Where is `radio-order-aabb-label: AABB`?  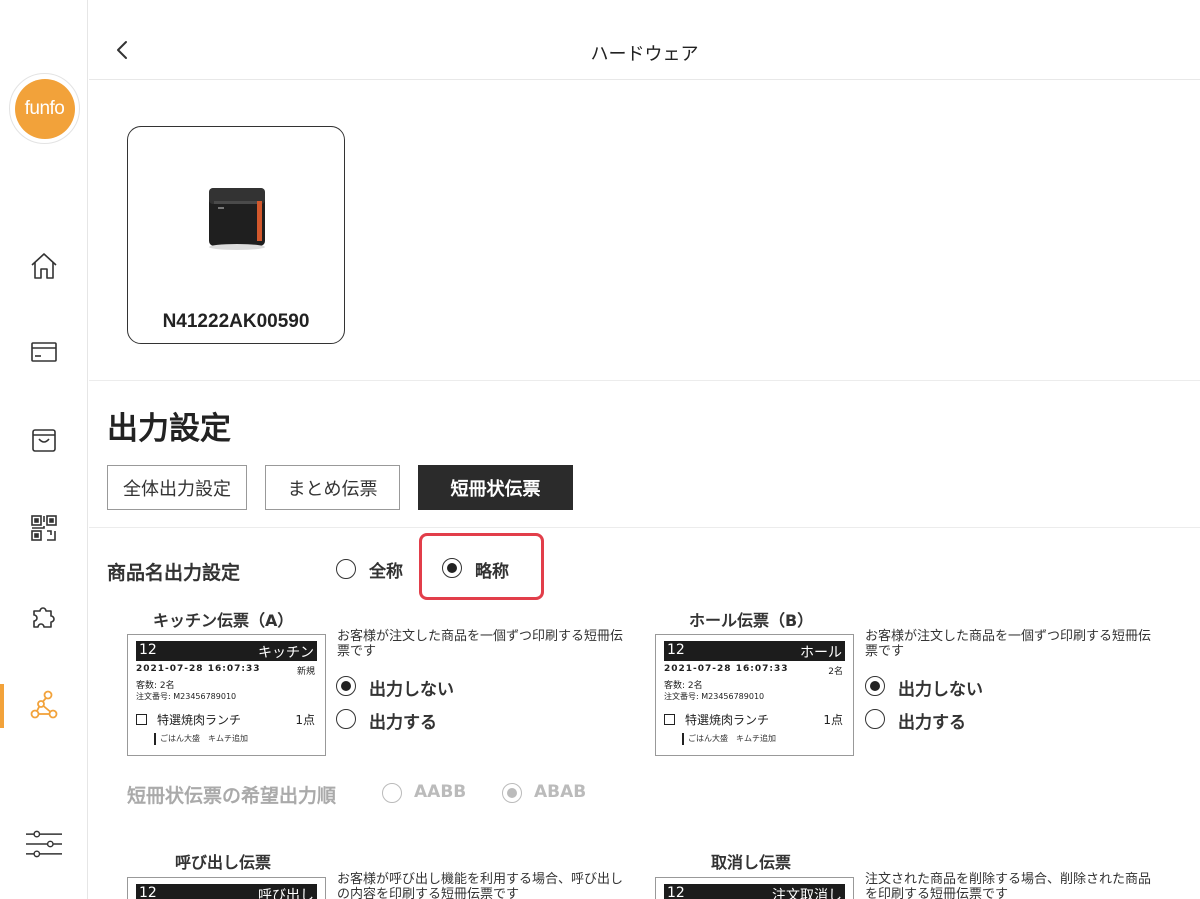
radio-order-aabb-label: AABB is located at coordinates (440, 792).